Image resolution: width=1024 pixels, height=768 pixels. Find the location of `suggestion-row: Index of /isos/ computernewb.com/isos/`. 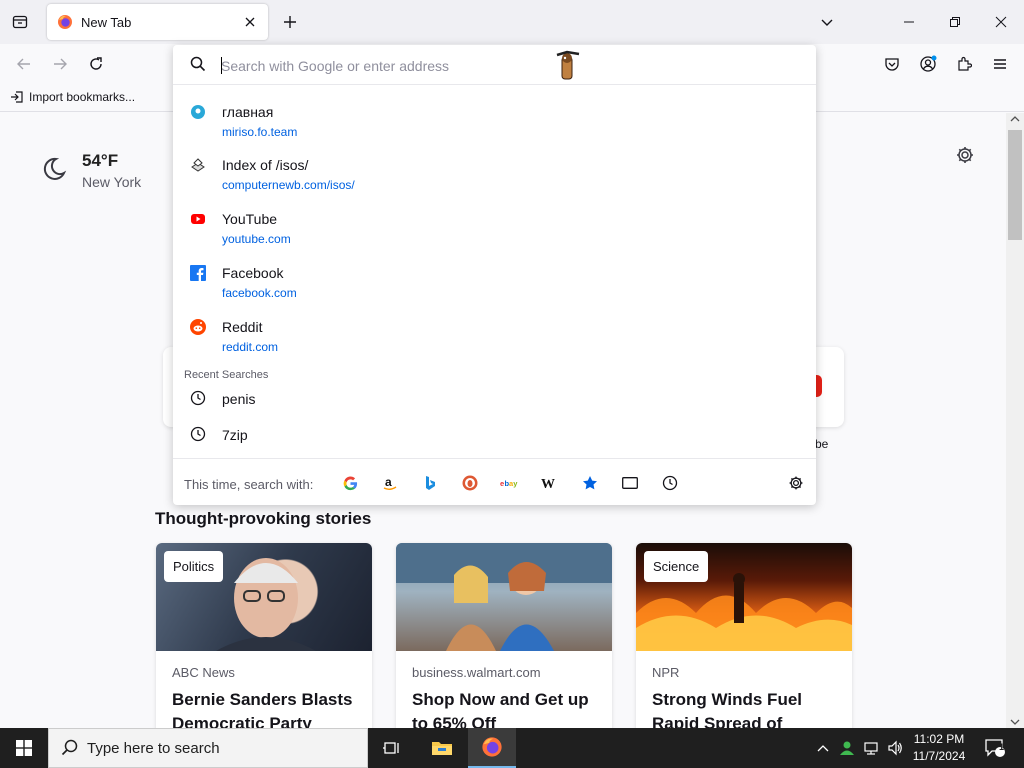

suggestion-row: Index of /isos/ computernewb.com/isos/ is located at coordinates (494, 177).